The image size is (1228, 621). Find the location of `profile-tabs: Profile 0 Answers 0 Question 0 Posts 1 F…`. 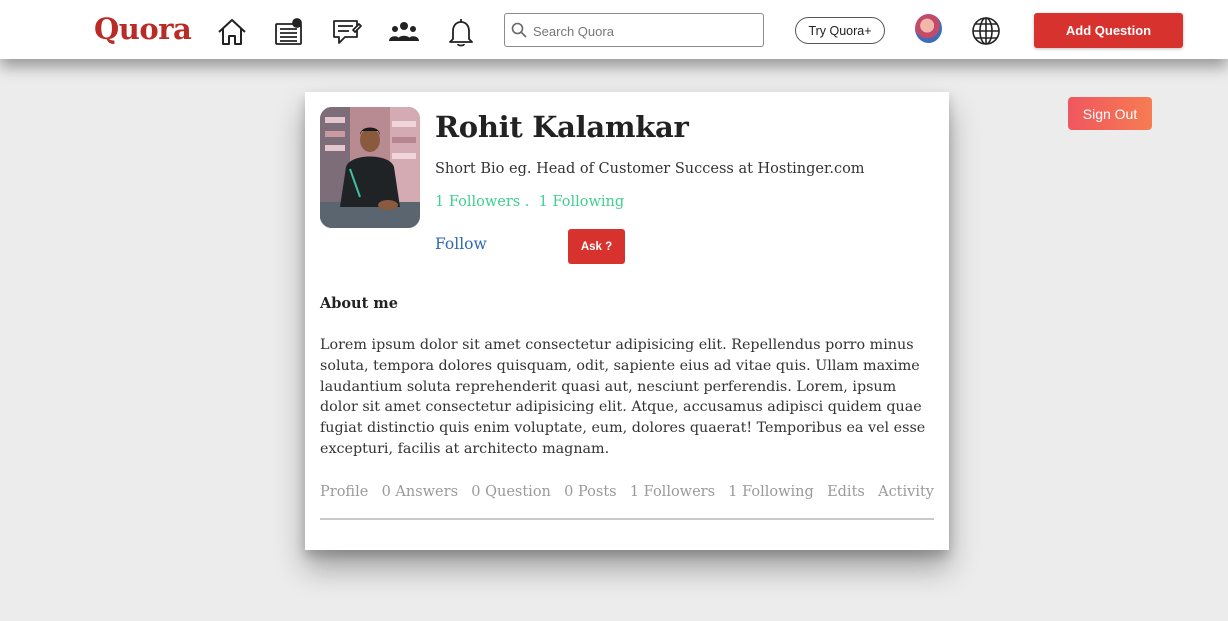

profile-tabs: Profile 0 Answers 0 Question 0 Posts 1 F… is located at coordinates (627, 492).